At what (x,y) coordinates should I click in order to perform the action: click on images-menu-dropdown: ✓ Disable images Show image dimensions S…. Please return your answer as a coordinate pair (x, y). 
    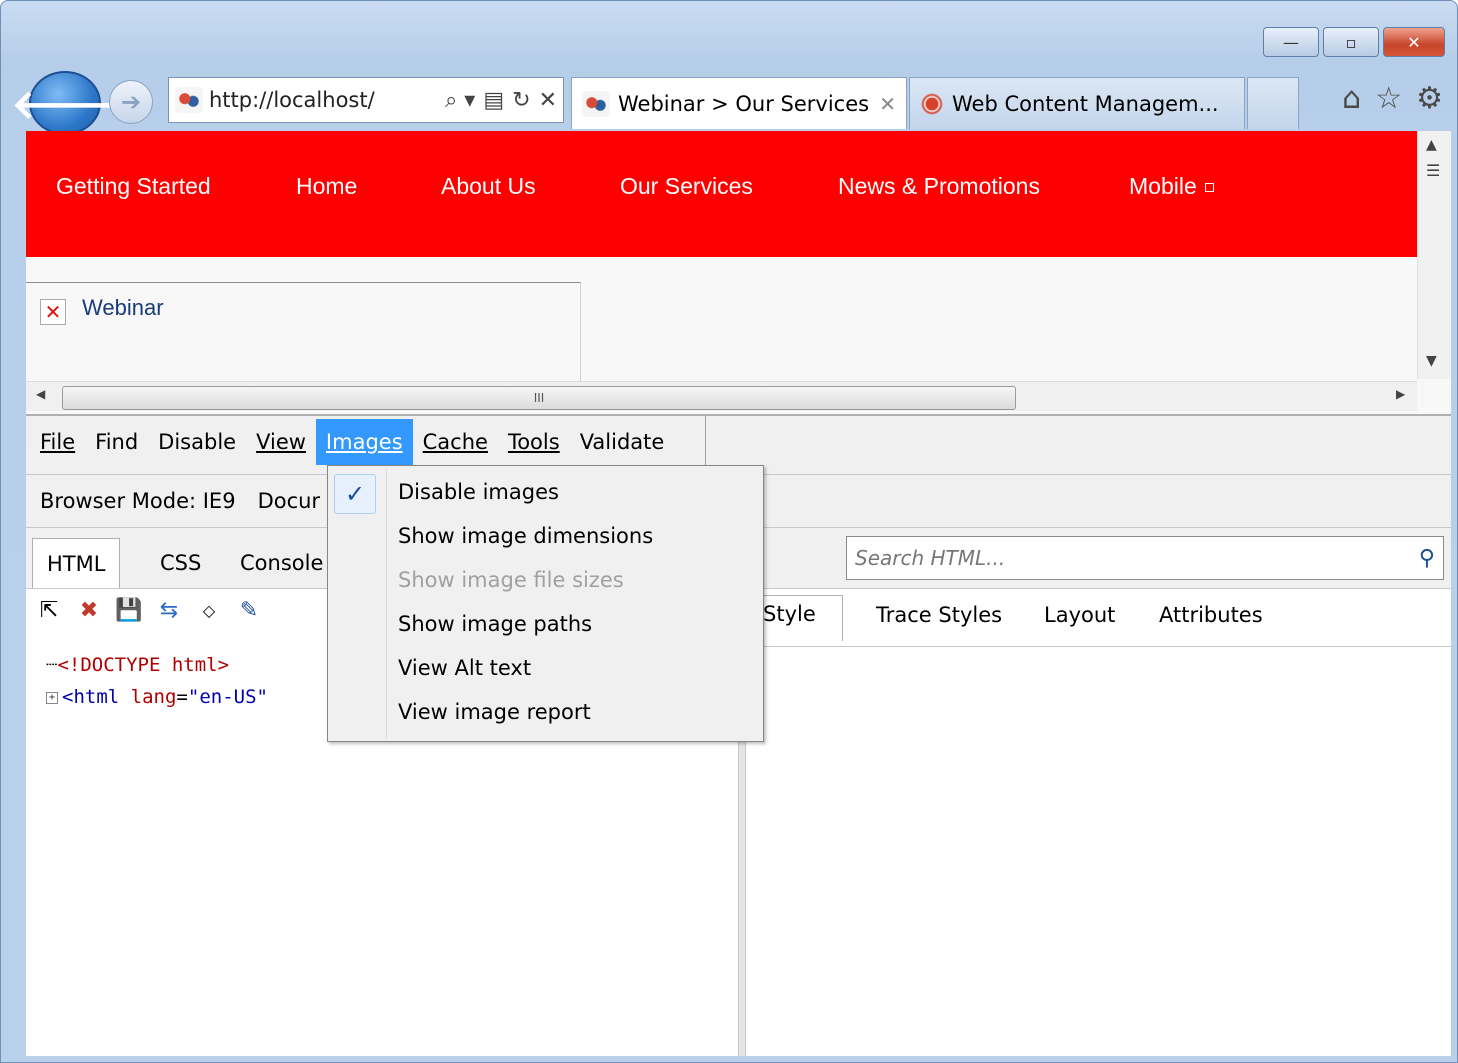
    Looking at the image, I should click on (545, 603).